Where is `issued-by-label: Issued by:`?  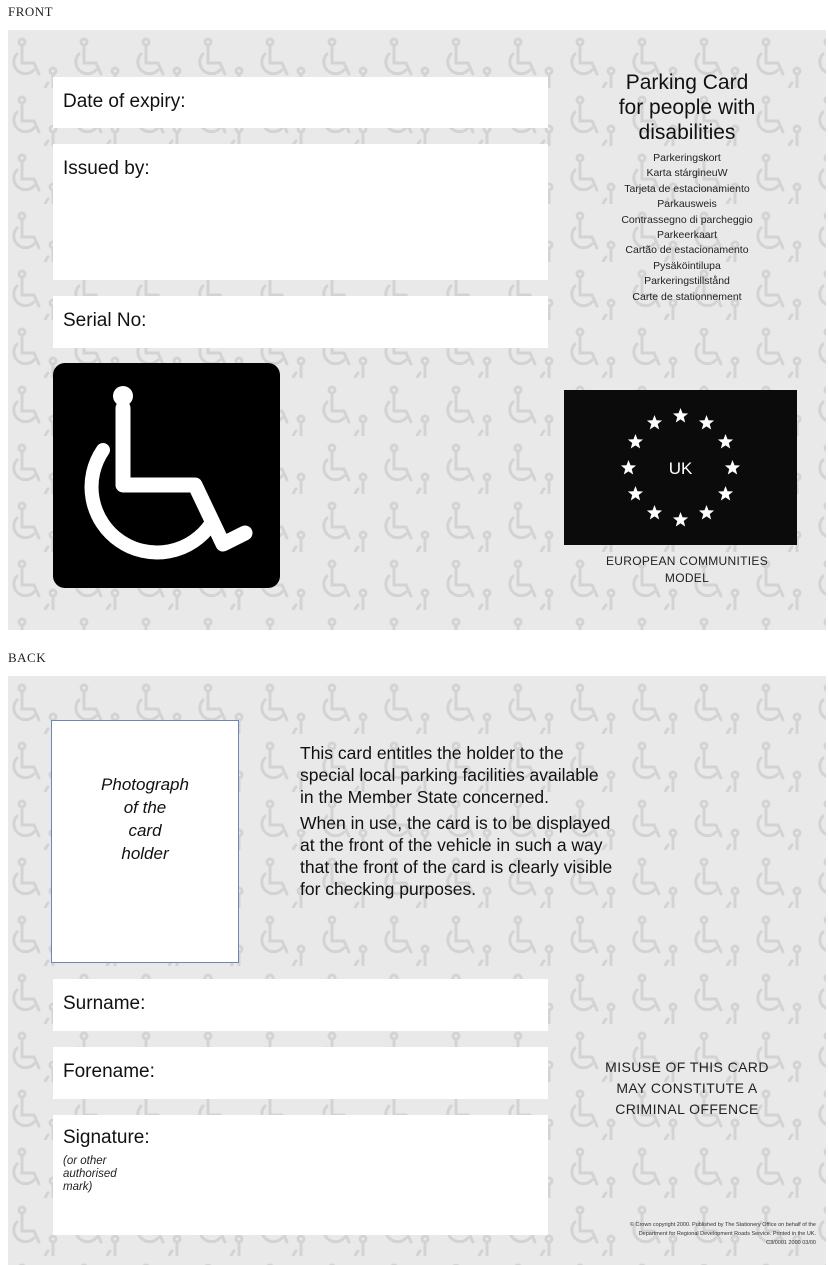 issued-by-label: Issued by: is located at coordinates (106, 168).